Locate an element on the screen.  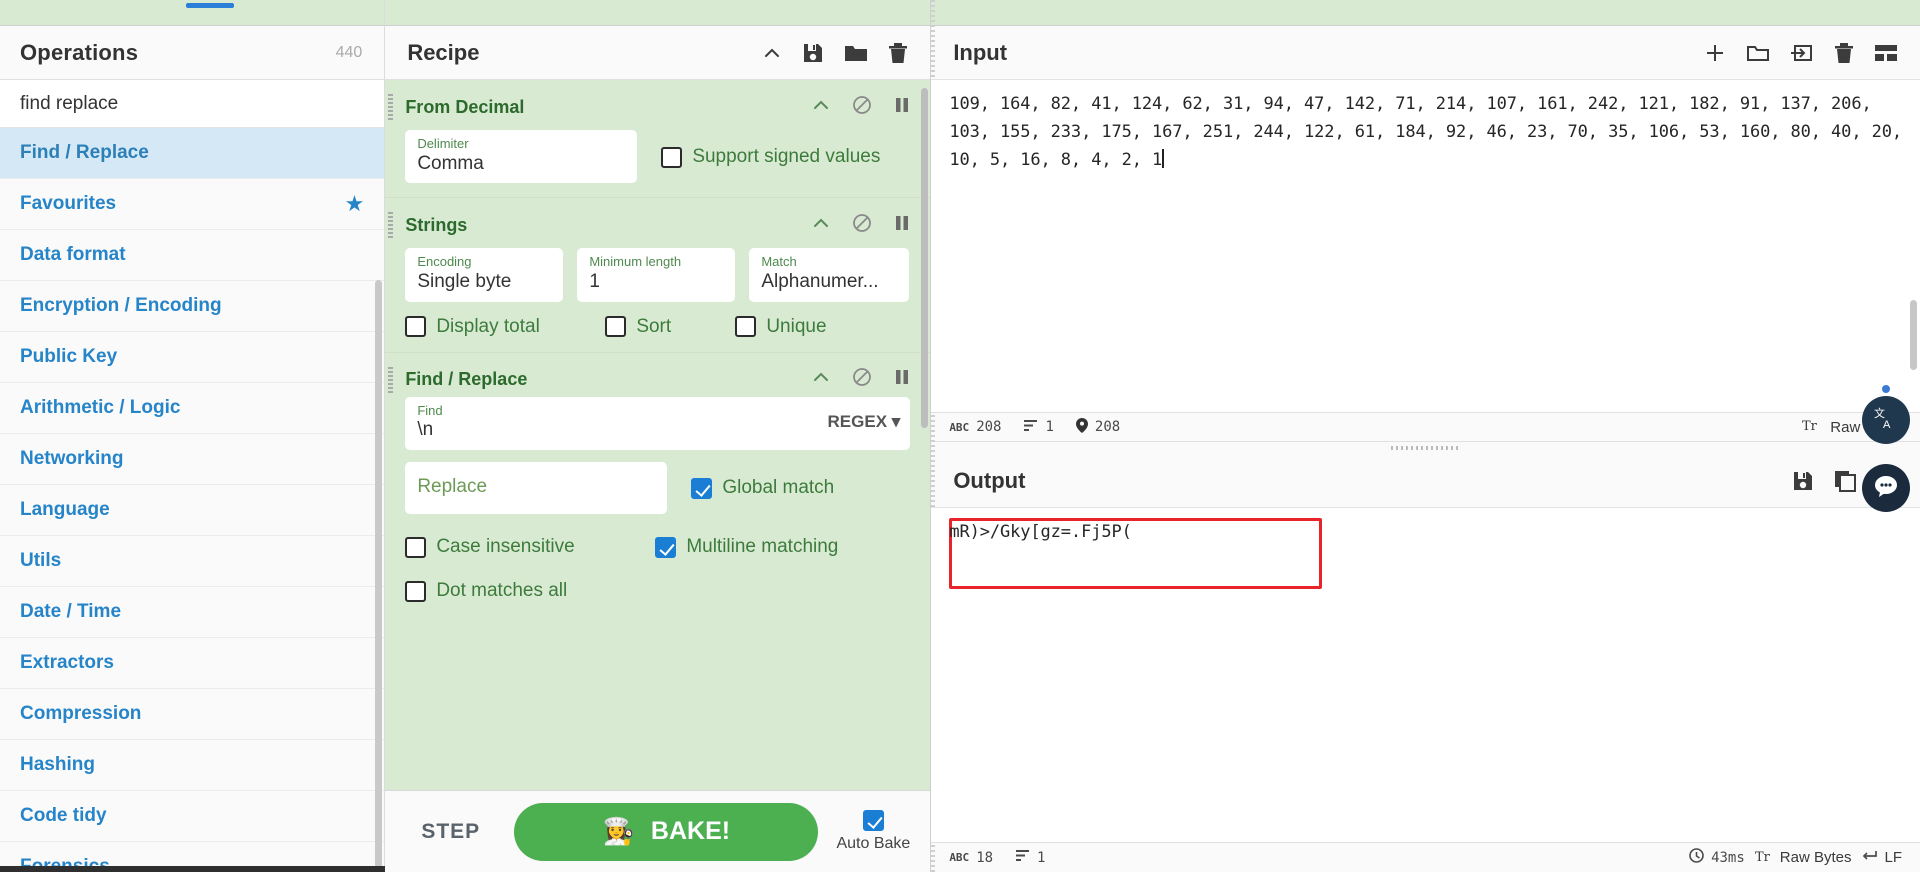
input-position-status: 208 is located at coordinates (1097, 427).